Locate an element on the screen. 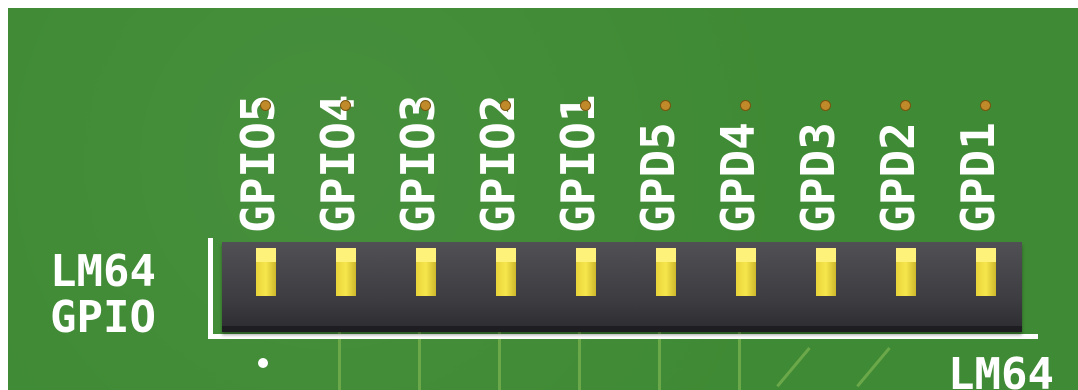  corner-label-lm64: LM64 is located at coordinates (1001, 369).